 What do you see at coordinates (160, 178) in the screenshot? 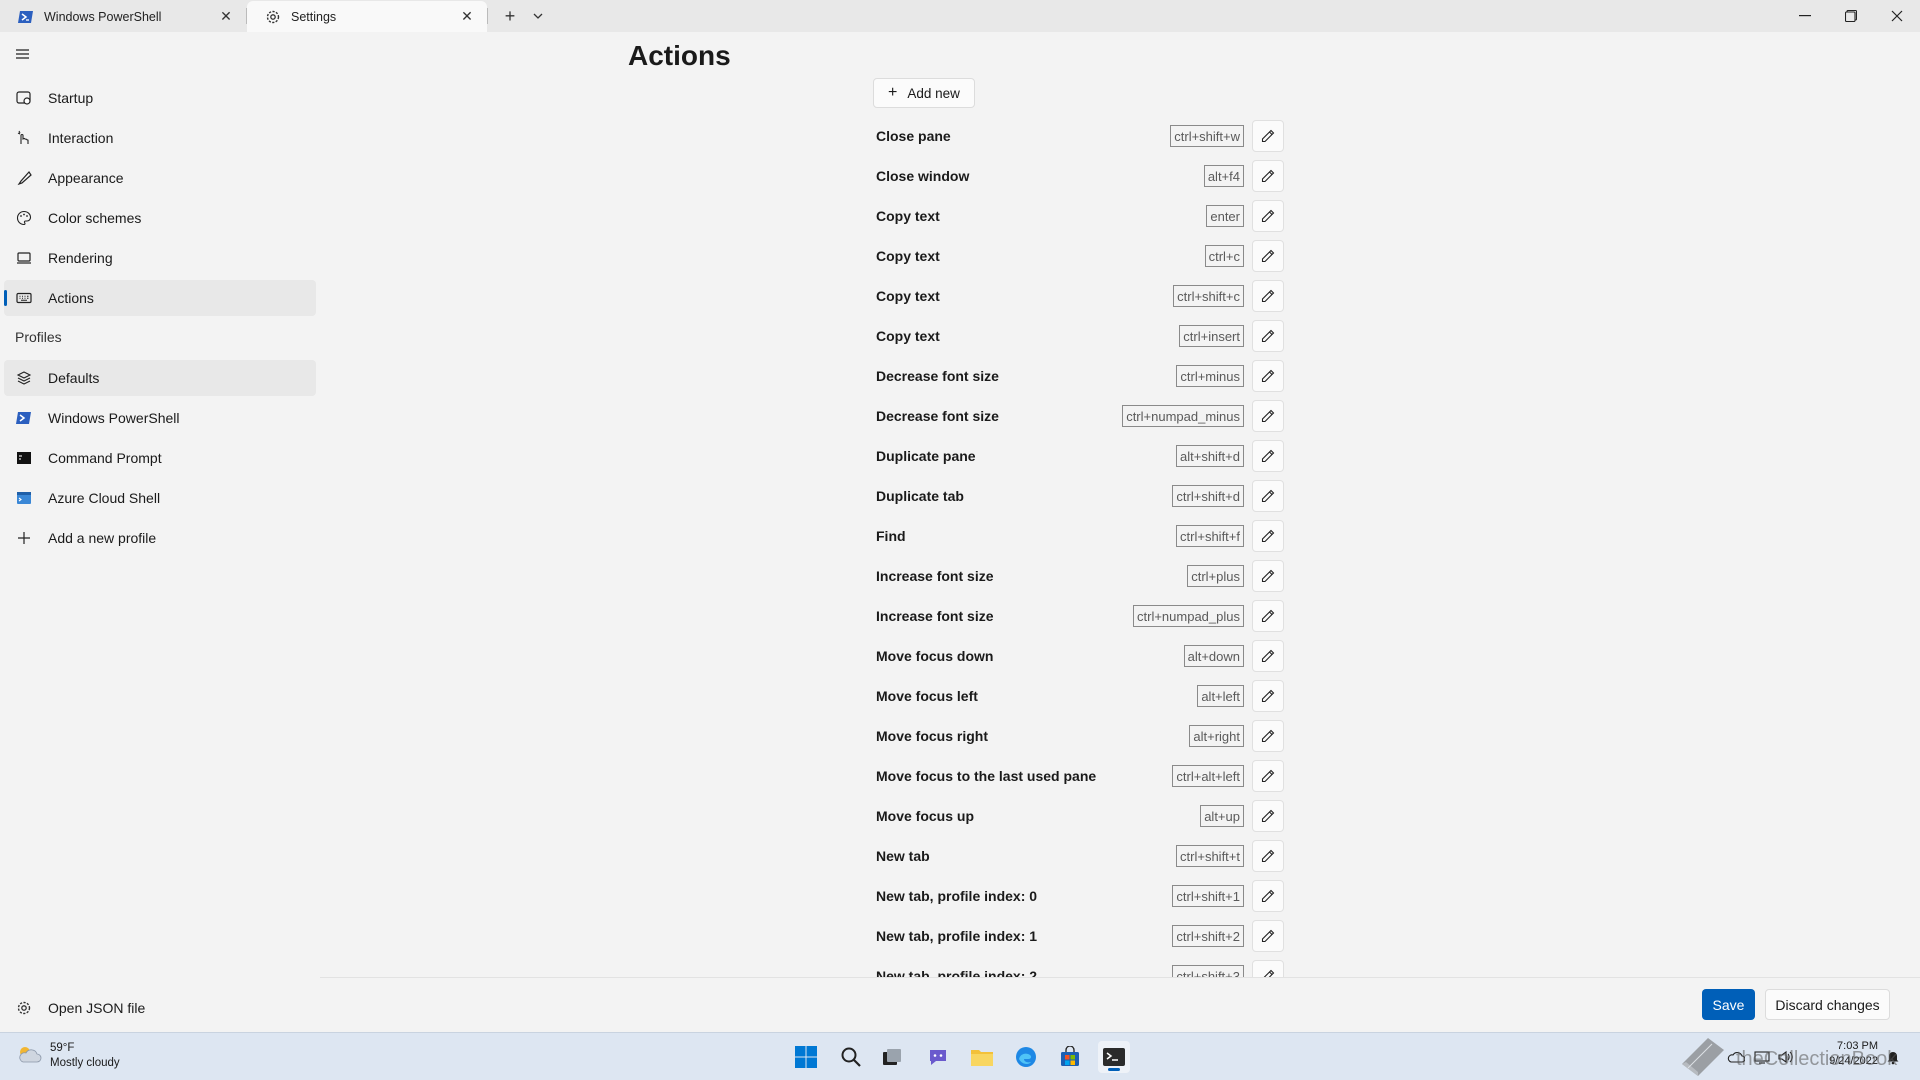
I see `sidebar-item-appearance: Appearance` at bounding box center [160, 178].